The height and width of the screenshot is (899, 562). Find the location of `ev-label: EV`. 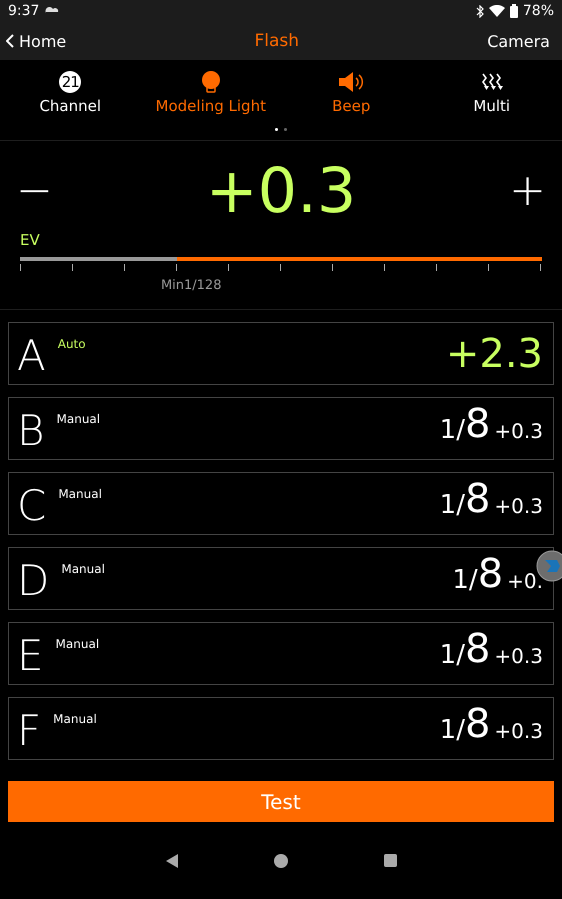

ev-label: EV is located at coordinates (30, 240).